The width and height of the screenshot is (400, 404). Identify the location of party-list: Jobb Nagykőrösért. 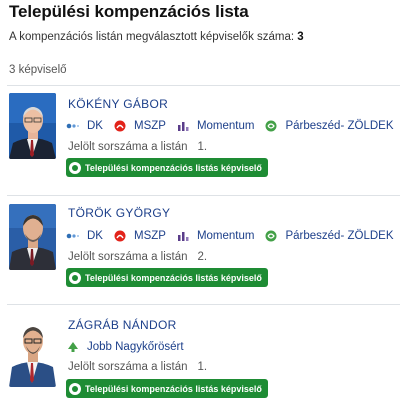
(130, 347).